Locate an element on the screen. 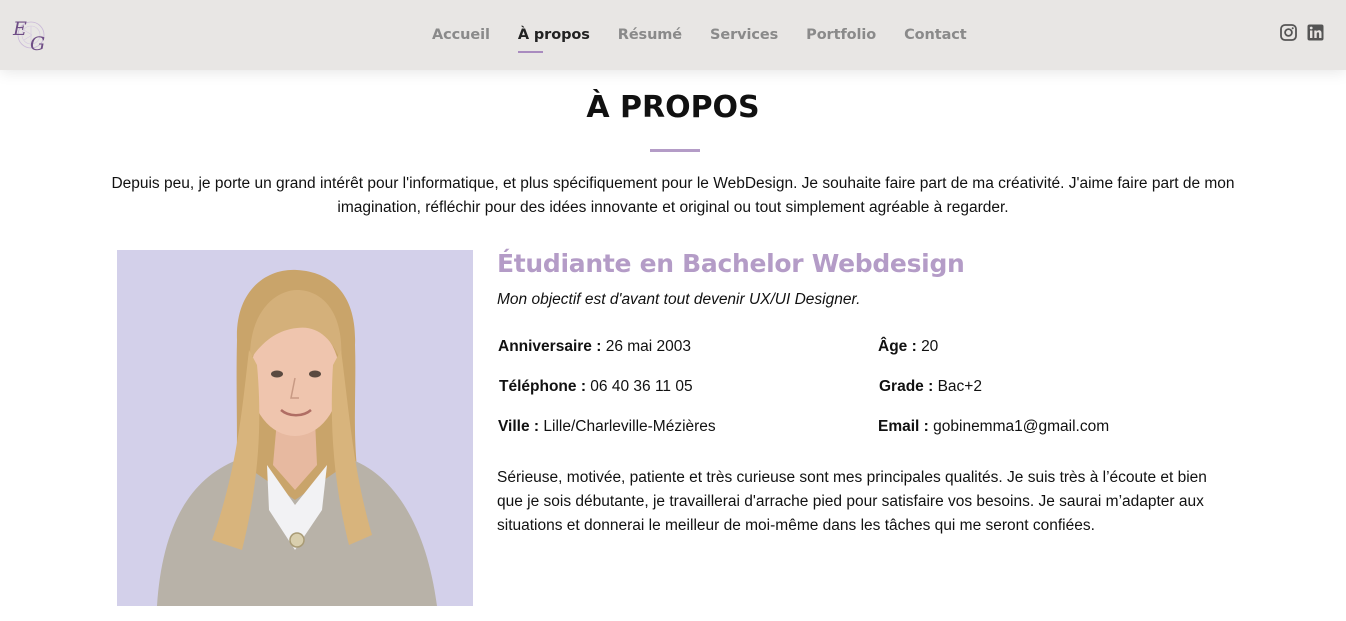 Image resolution: width=1346 pixels, height=621 pixels. info-value: gobinemma1@gmail.com is located at coordinates (1021, 426).